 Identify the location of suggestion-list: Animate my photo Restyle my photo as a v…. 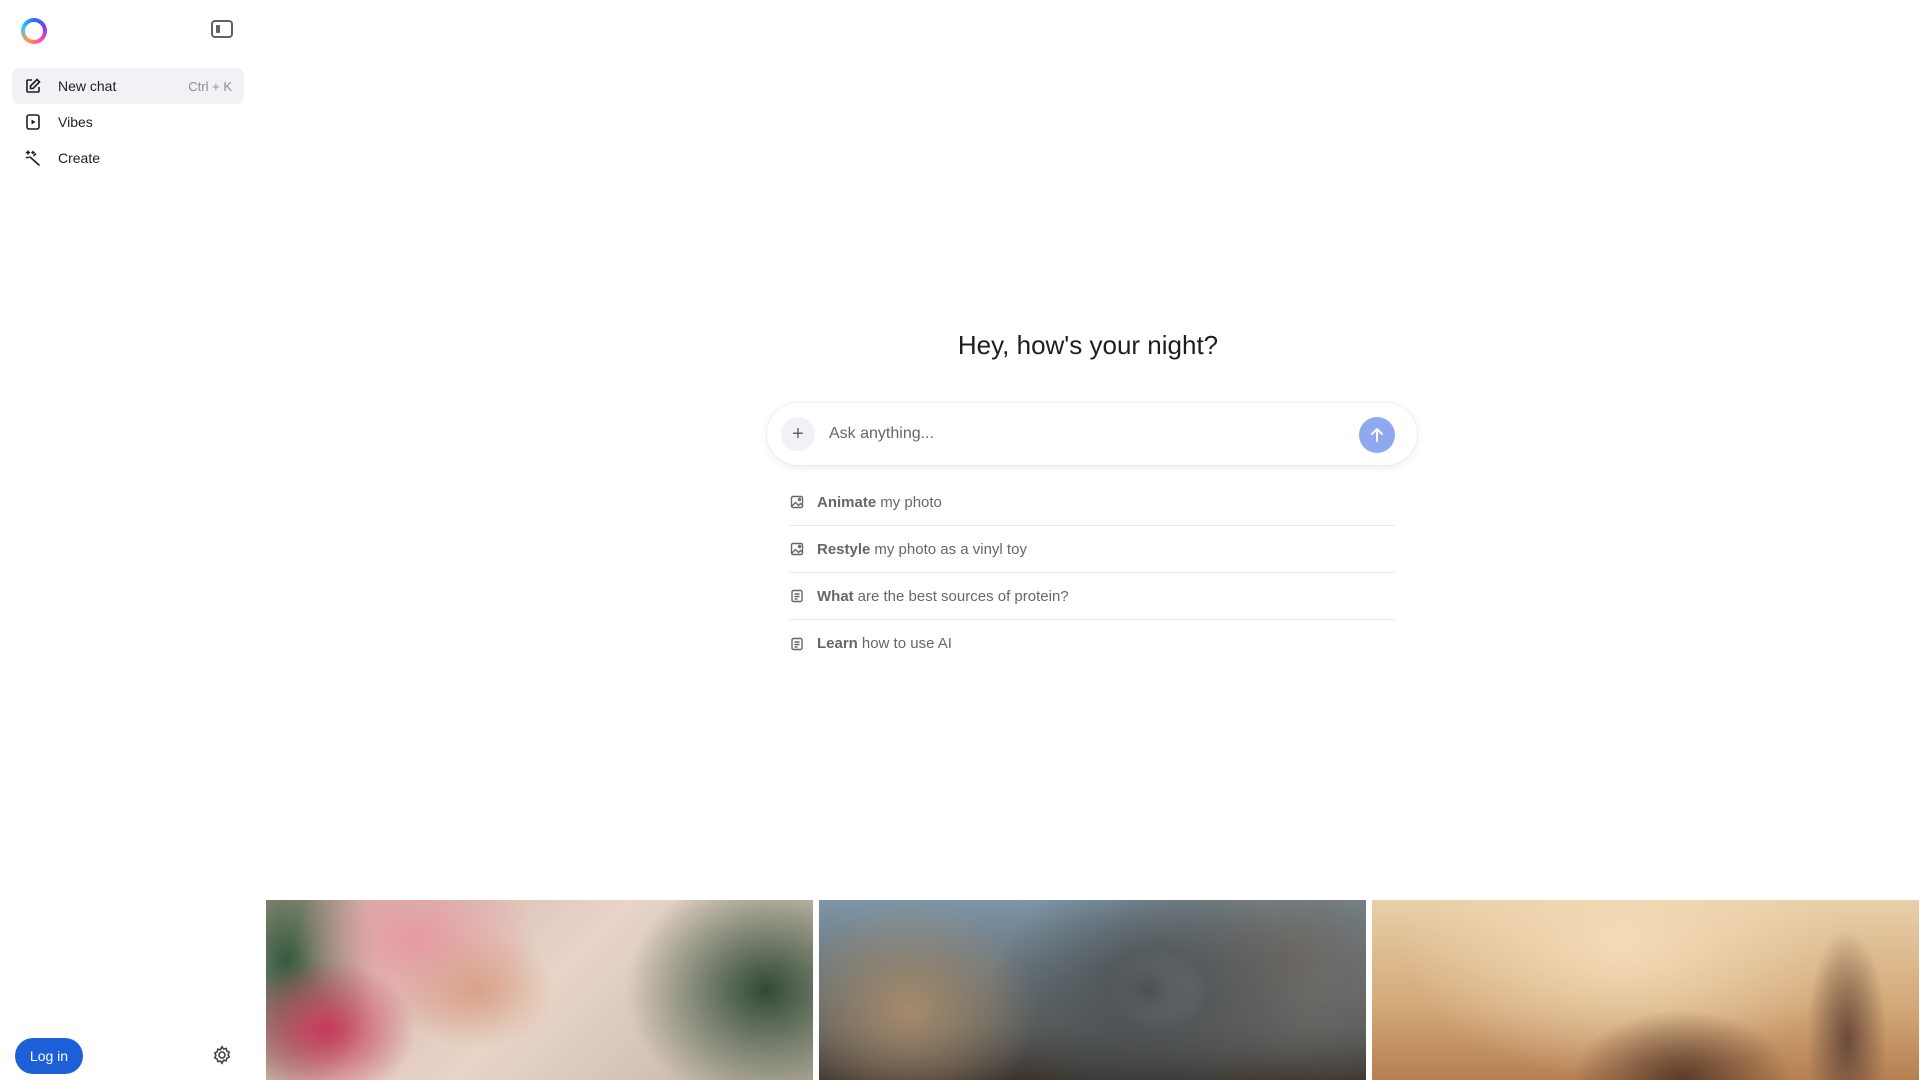
(1092, 573).